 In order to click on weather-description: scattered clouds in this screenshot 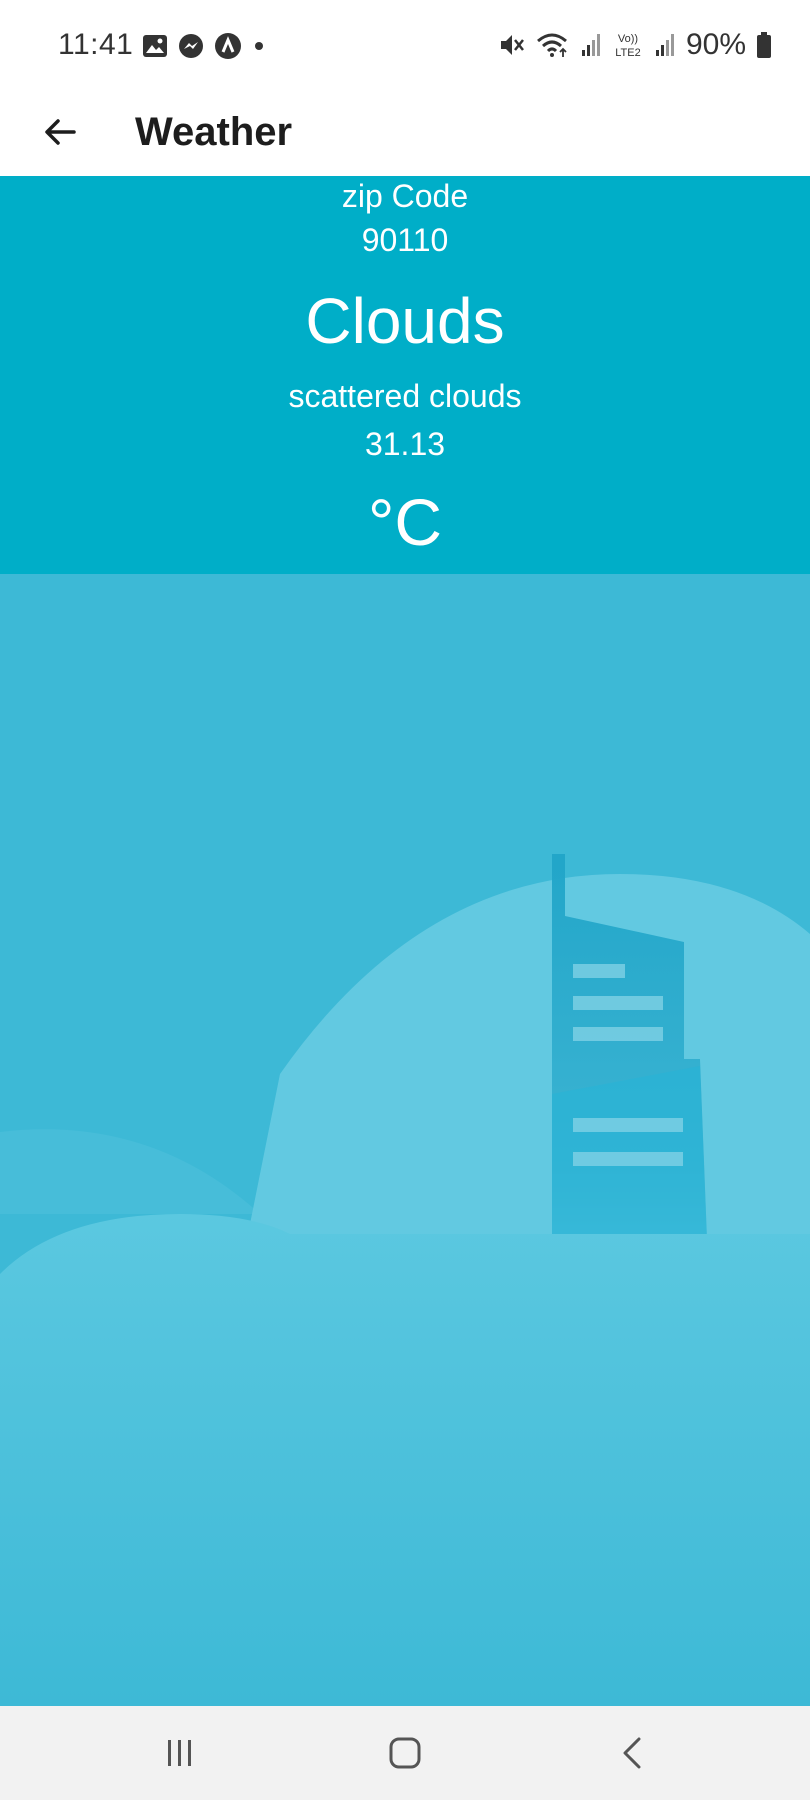, I will do `click(405, 396)`.